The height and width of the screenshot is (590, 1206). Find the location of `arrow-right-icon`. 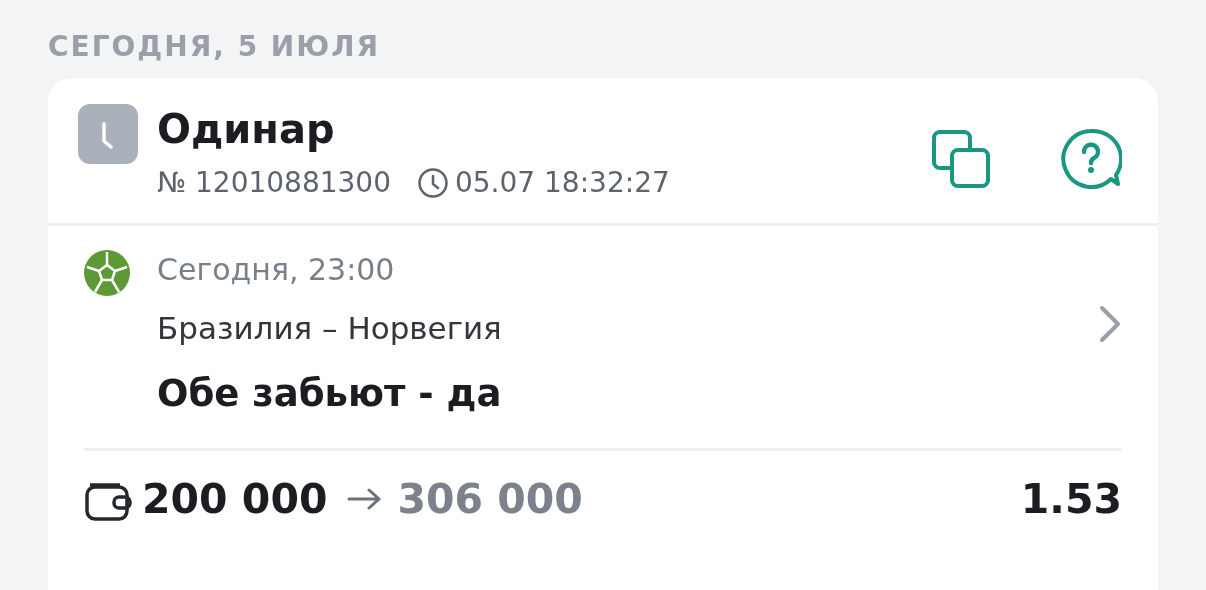

arrow-right-icon is located at coordinates (365, 499).